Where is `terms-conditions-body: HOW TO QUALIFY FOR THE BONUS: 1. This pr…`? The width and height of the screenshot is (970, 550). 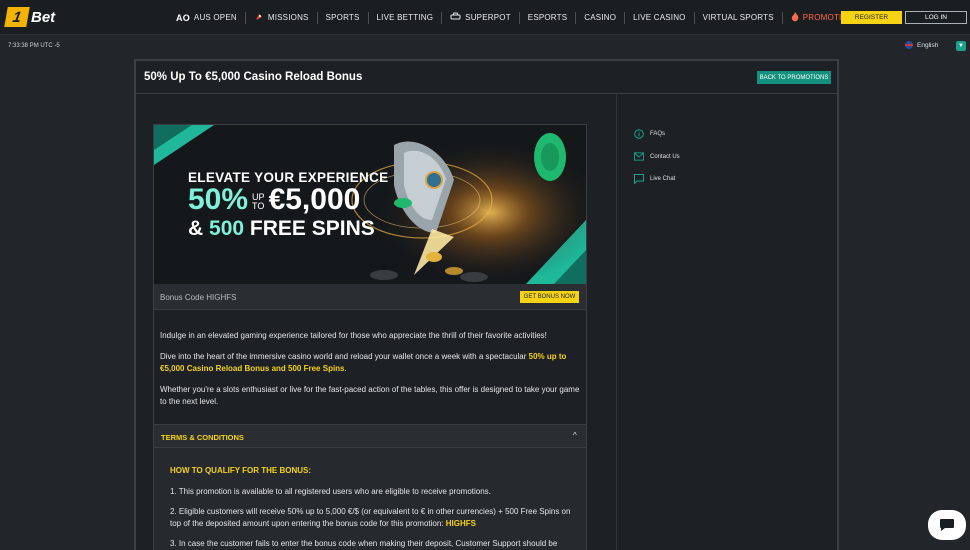
terms-conditions-body: HOW TO QUALIFY FOR THE BONUS: 1. This pr… is located at coordinates (370, 499).